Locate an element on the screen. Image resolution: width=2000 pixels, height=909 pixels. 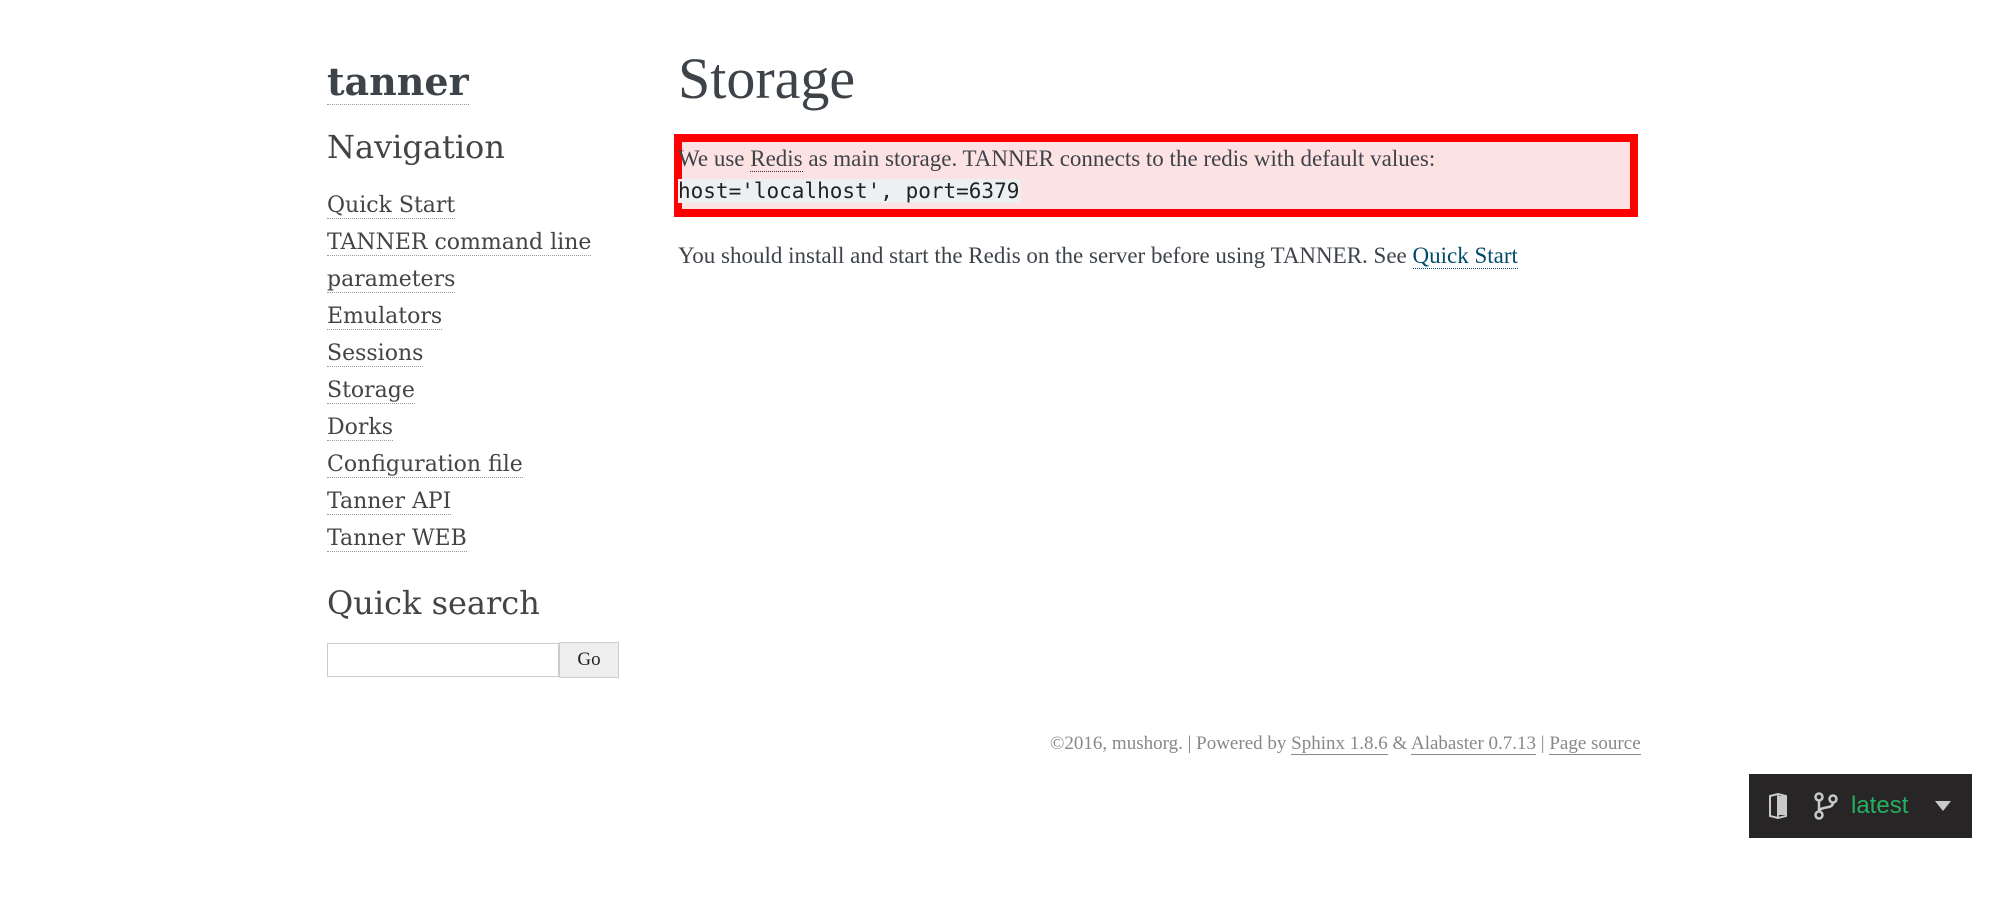
nav-item-quick-start: Quick Start is located at coordinates (391, 206).